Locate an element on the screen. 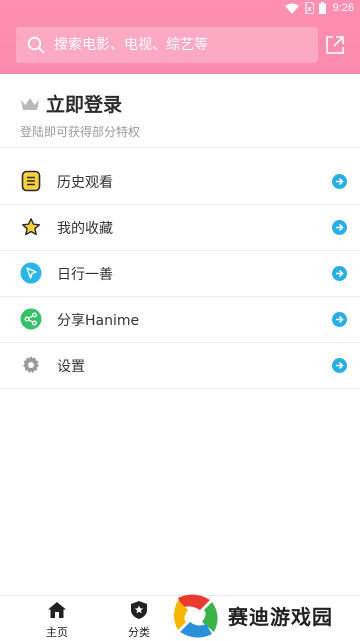 This screenshot has width=360, height=641. menu-item-daily-good: 日行一善 is located at coordinates (180, 274).